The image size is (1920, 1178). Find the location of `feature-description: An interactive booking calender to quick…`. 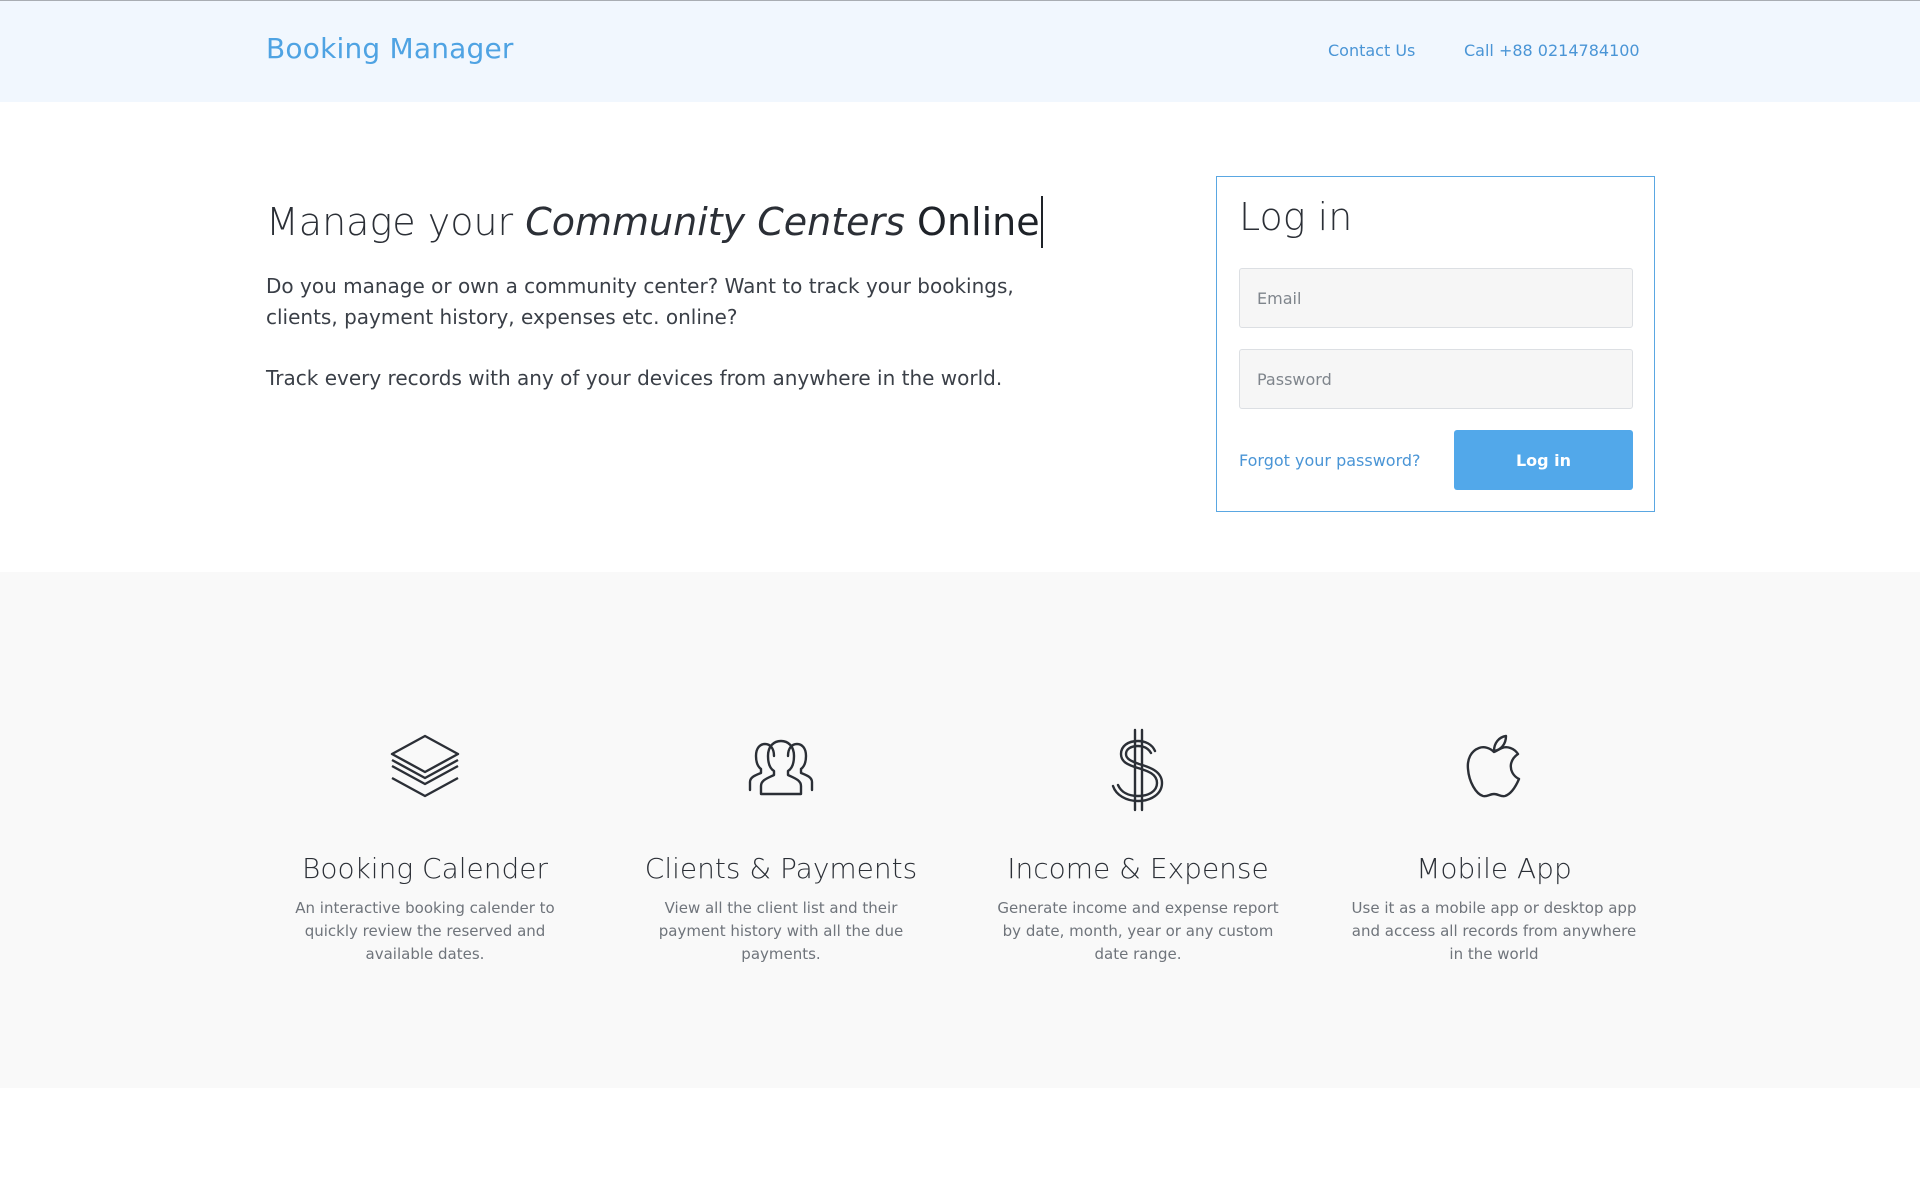

feature-description: An interactive booking calender to quick… is located at coordinates (425, 931).